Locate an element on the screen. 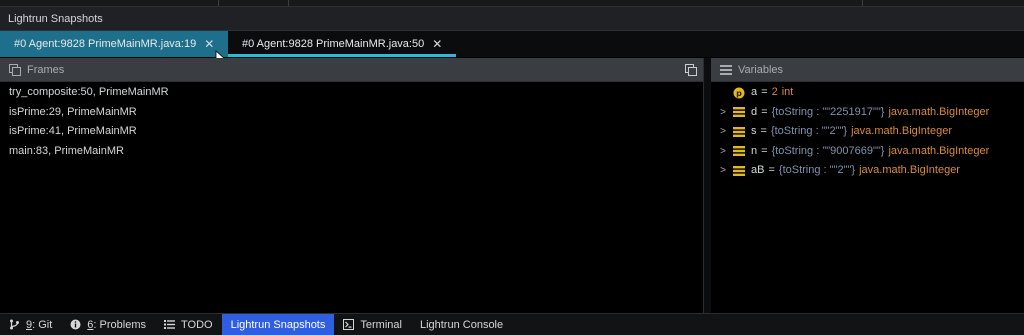 This screenshot has width=1024, height=335. todo-tool-button: TODO is located at coordinates (188, 324).